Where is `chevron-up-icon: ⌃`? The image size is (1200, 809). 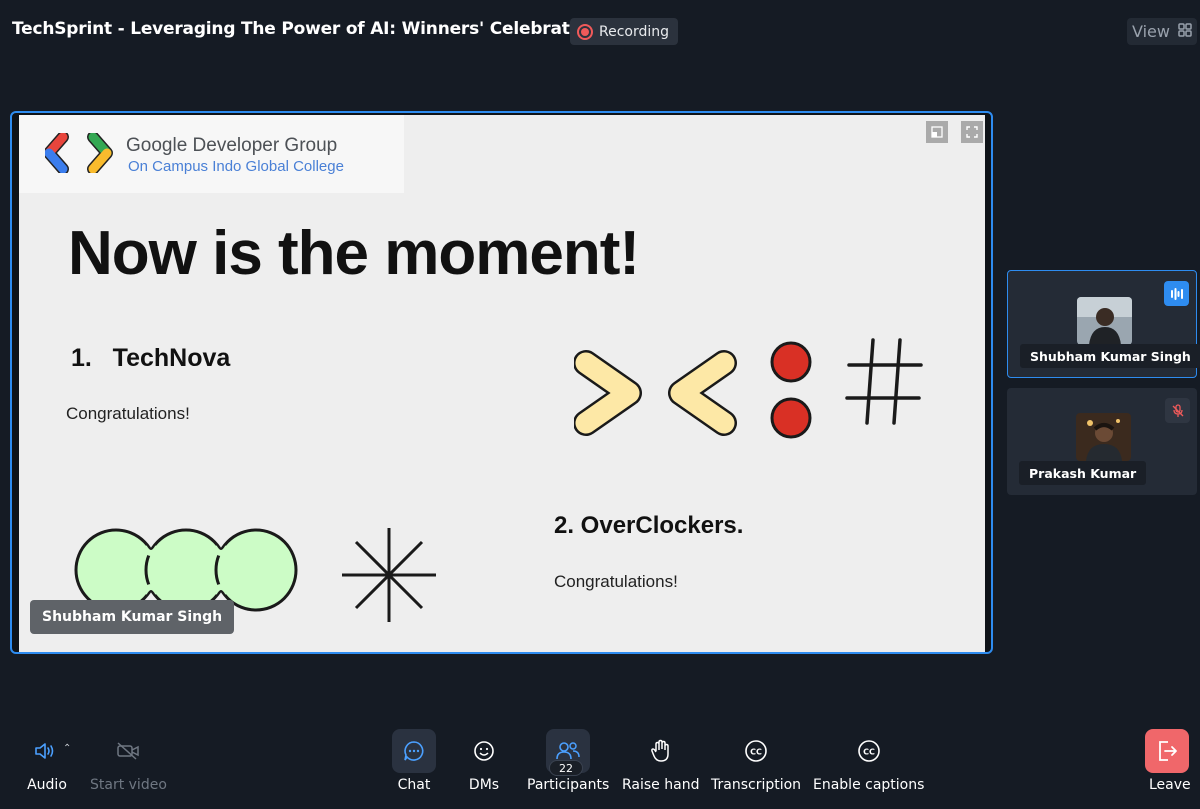 chevron-up-icon: ⌃ is located at coordinates (67, 748).